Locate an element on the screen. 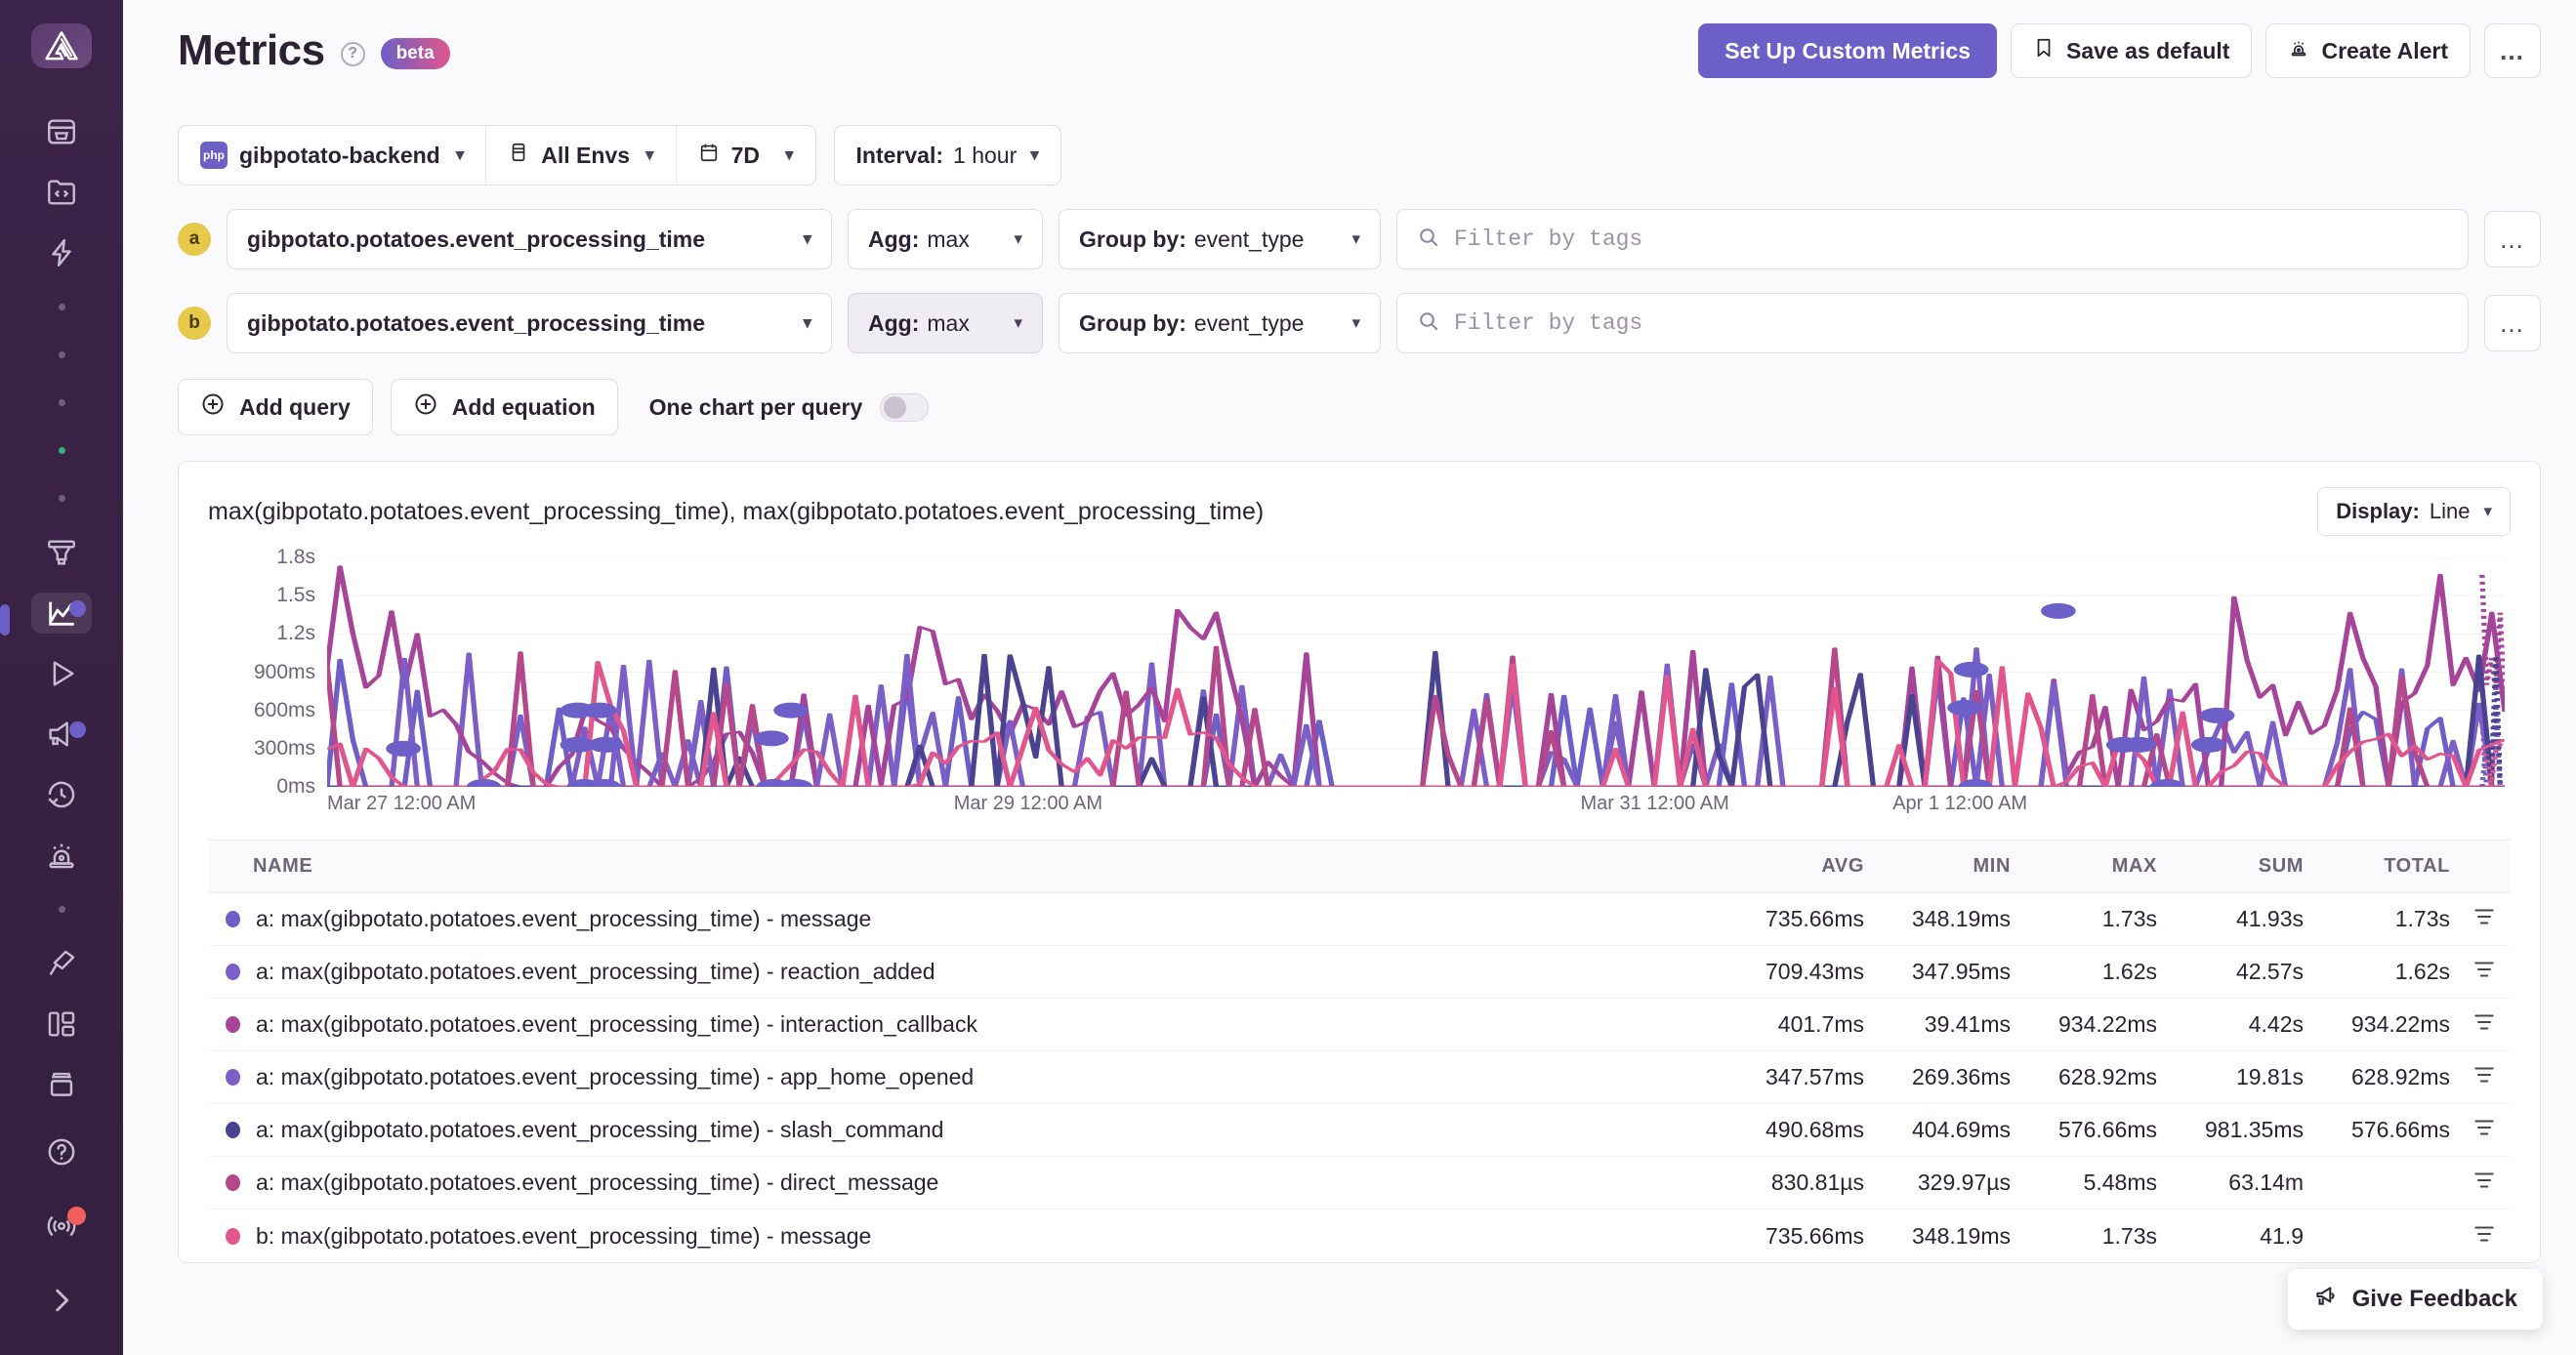 This screenshot has height=1355, width=2576. sidebar-item-profiling is located at coordinates (61, 1084).